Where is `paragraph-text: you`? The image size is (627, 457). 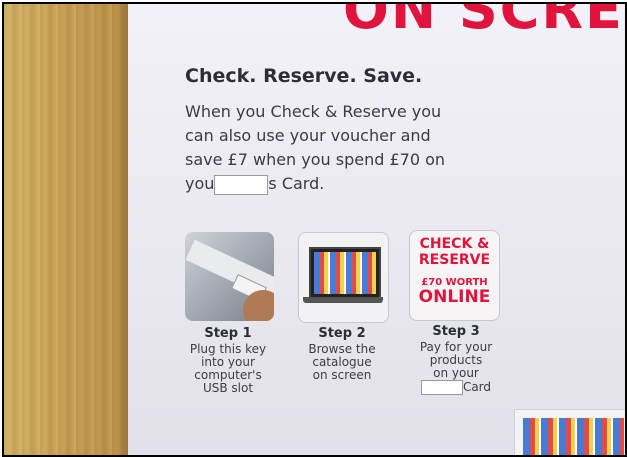
paragraph-text: you is located at coordinates (200, 183).